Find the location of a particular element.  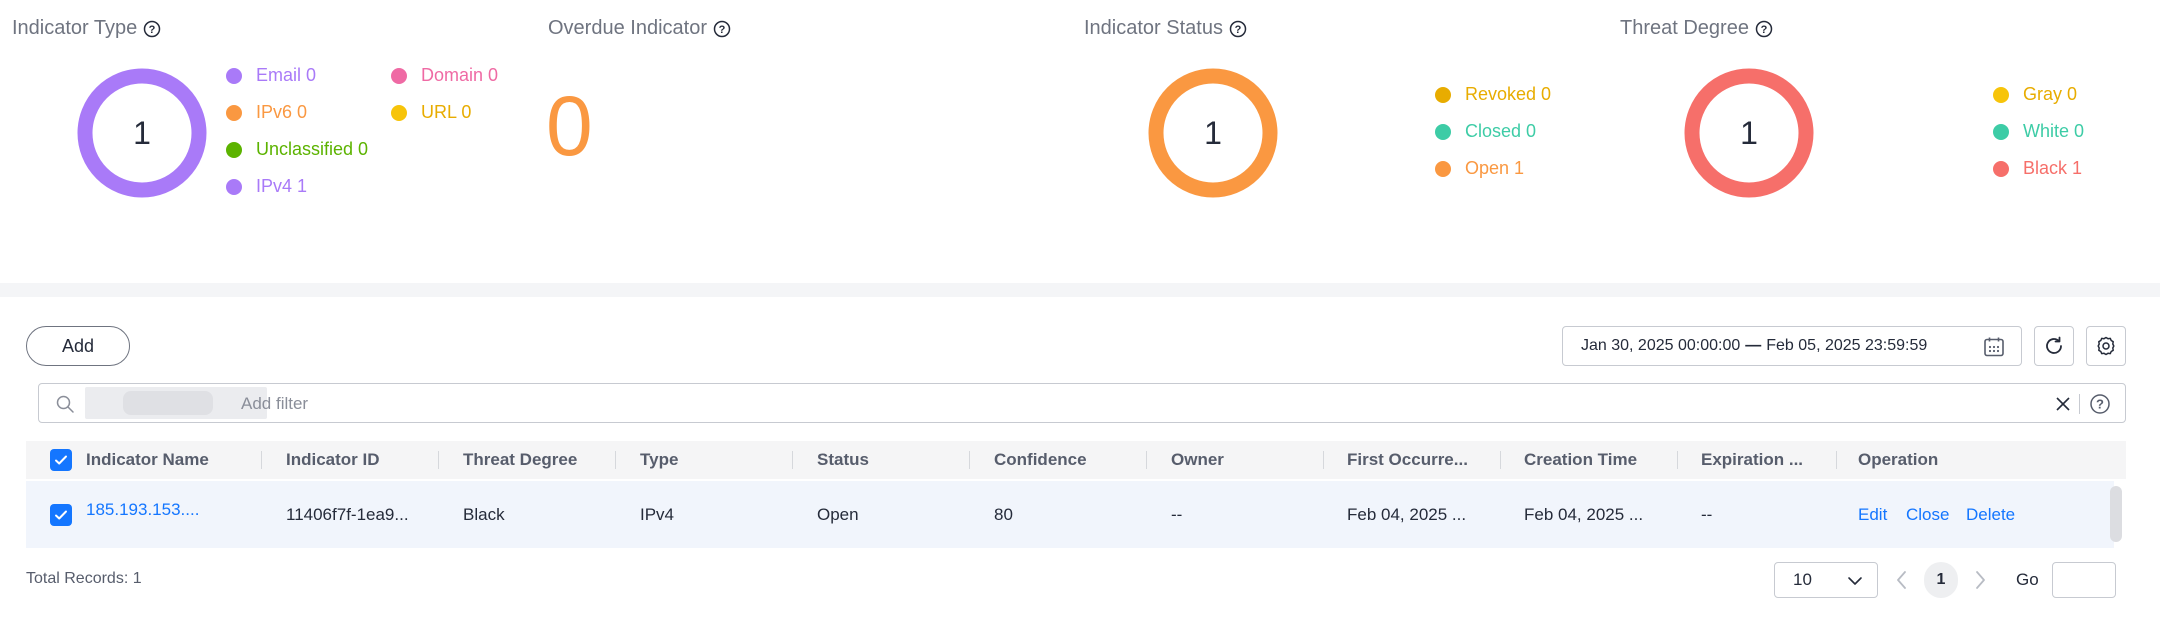

section-divider is located at coordinates (1080, 290).